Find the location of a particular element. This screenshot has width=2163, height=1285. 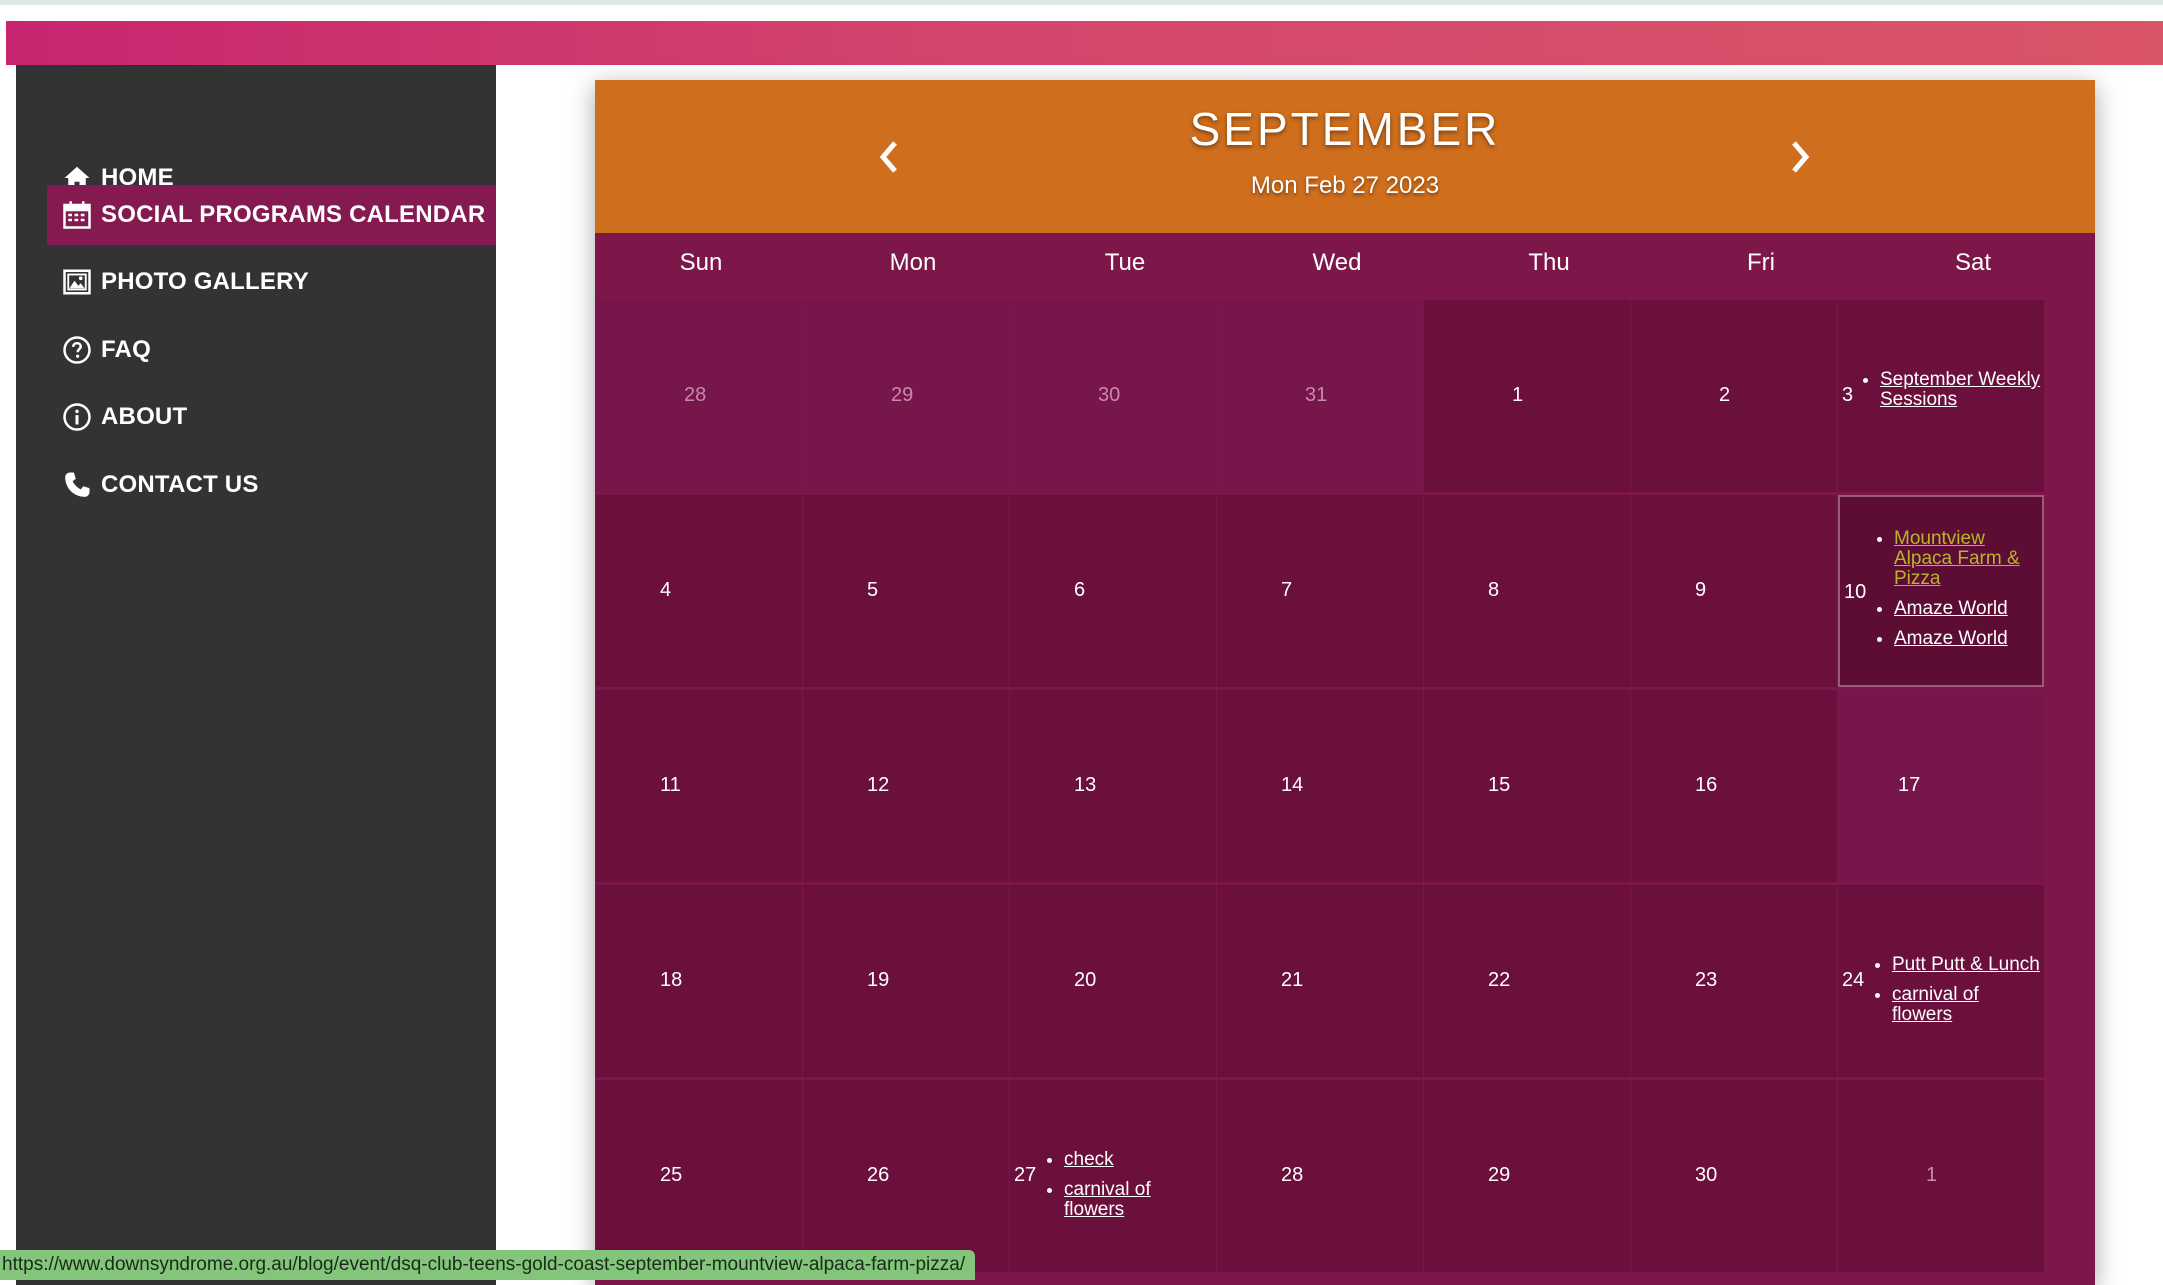

calendar-day-cell: 24 Putt Putt & Lunch carnival of flowers is located at coordinates (1941, 981).